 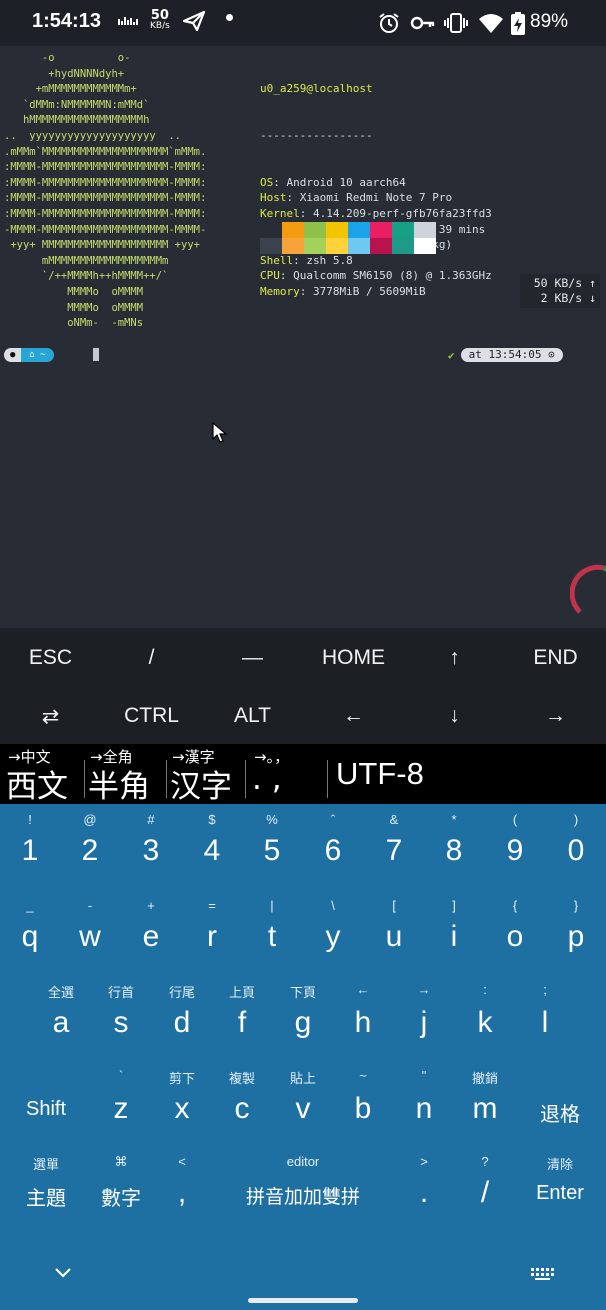 What do you see at coordinates (353, 716) in the screenshot?
I see `left-arrow-key: ←` at bounding box center [353, 716].